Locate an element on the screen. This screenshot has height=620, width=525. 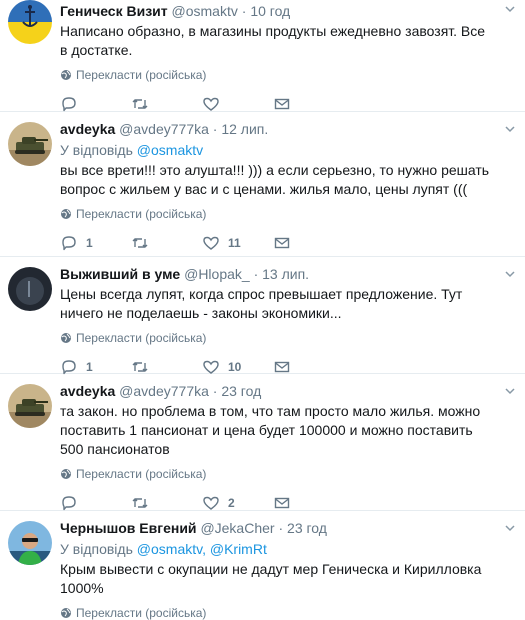
author-name: Геническ Визит is located at coordinates (114, 11).